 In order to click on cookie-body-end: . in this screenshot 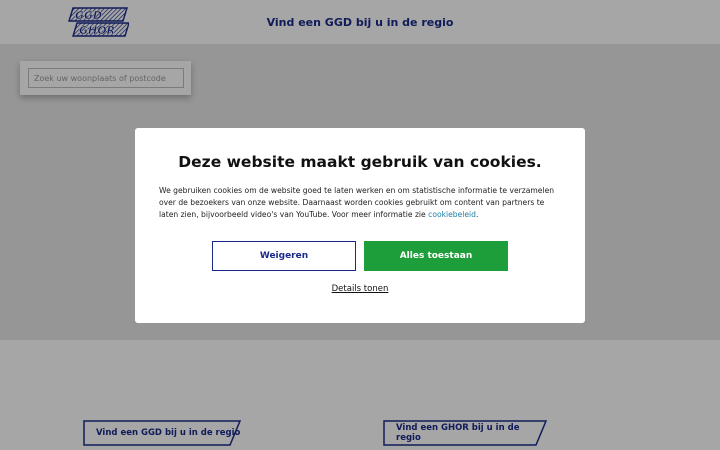, I will do `click(477, 214)`.